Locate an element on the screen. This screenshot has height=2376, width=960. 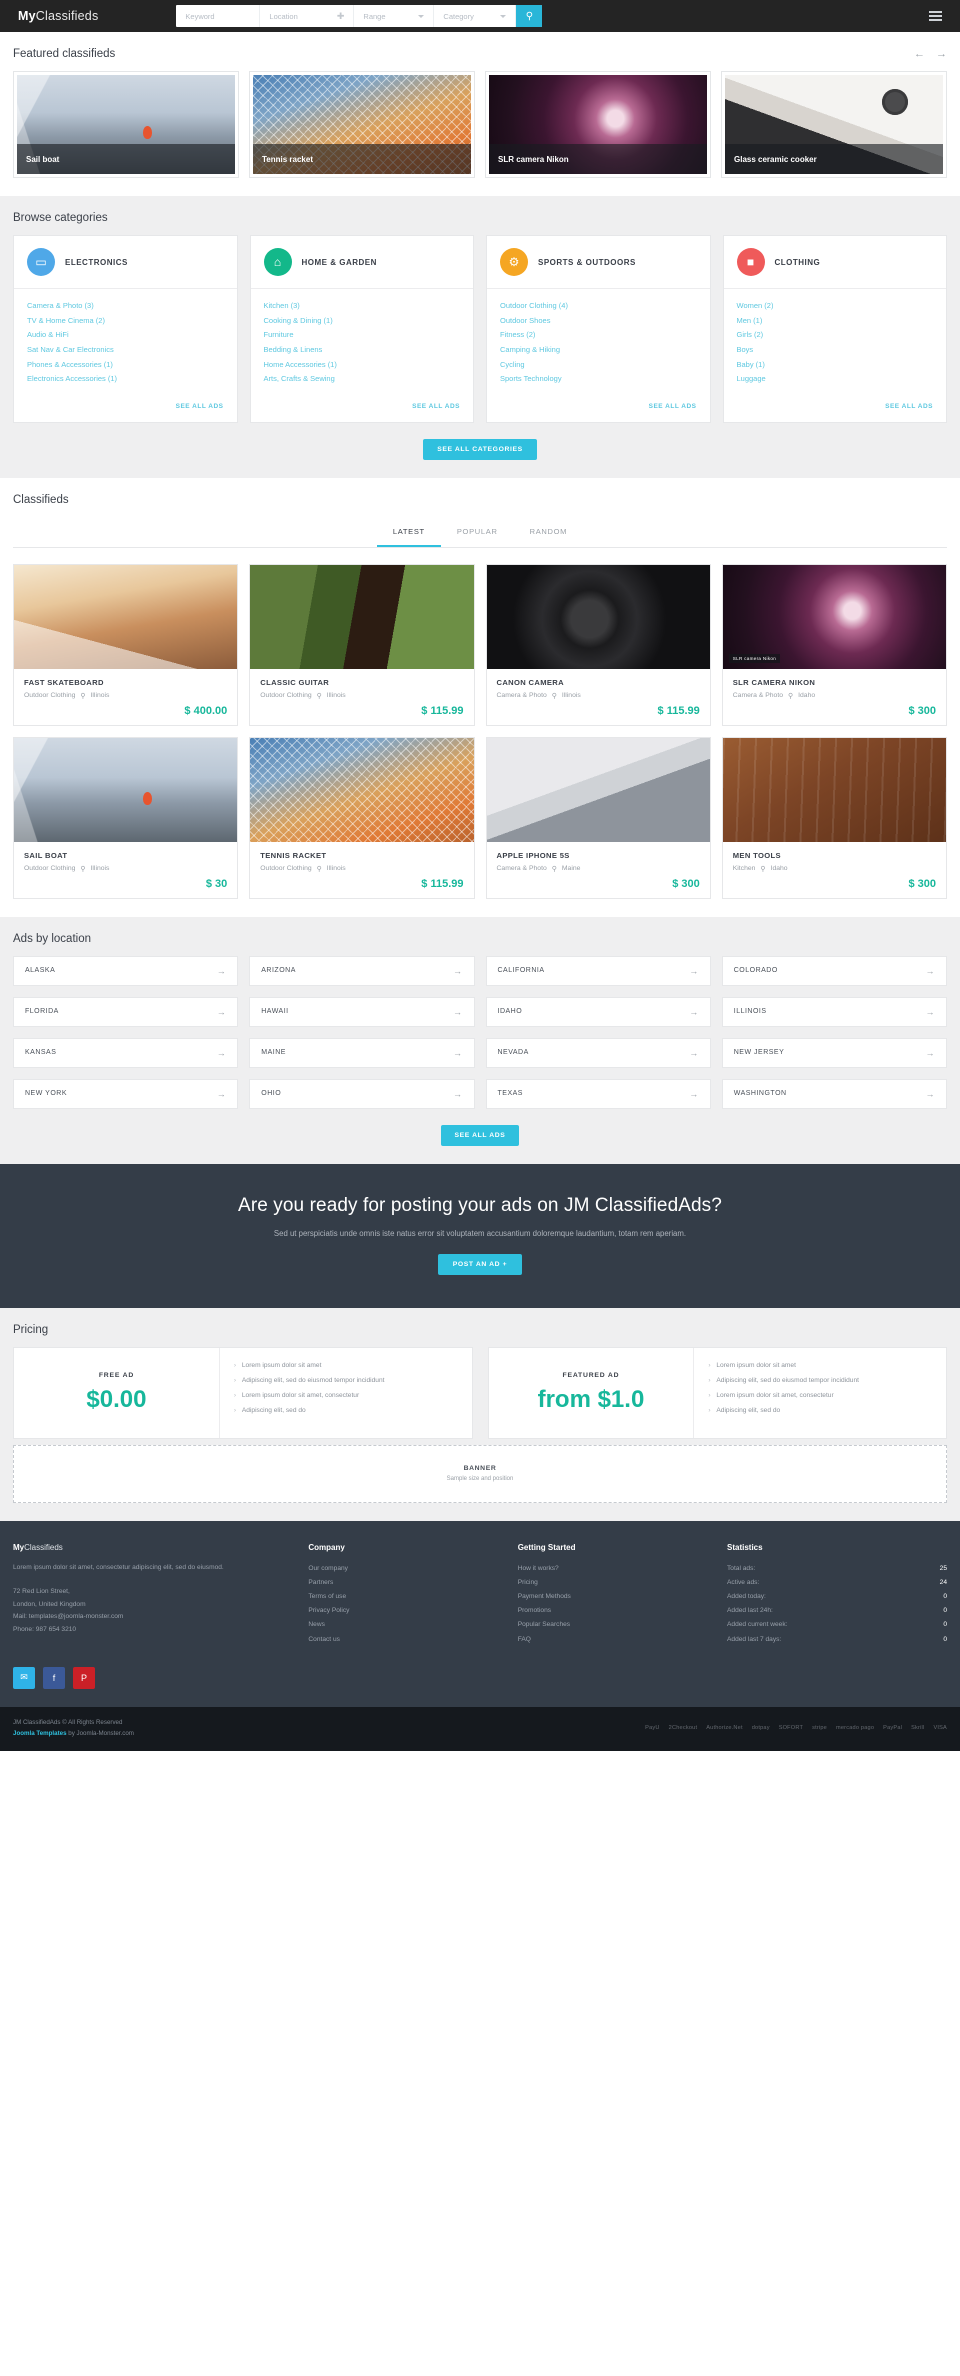
location-name: MAINE is located at coordinates (273, 1053).